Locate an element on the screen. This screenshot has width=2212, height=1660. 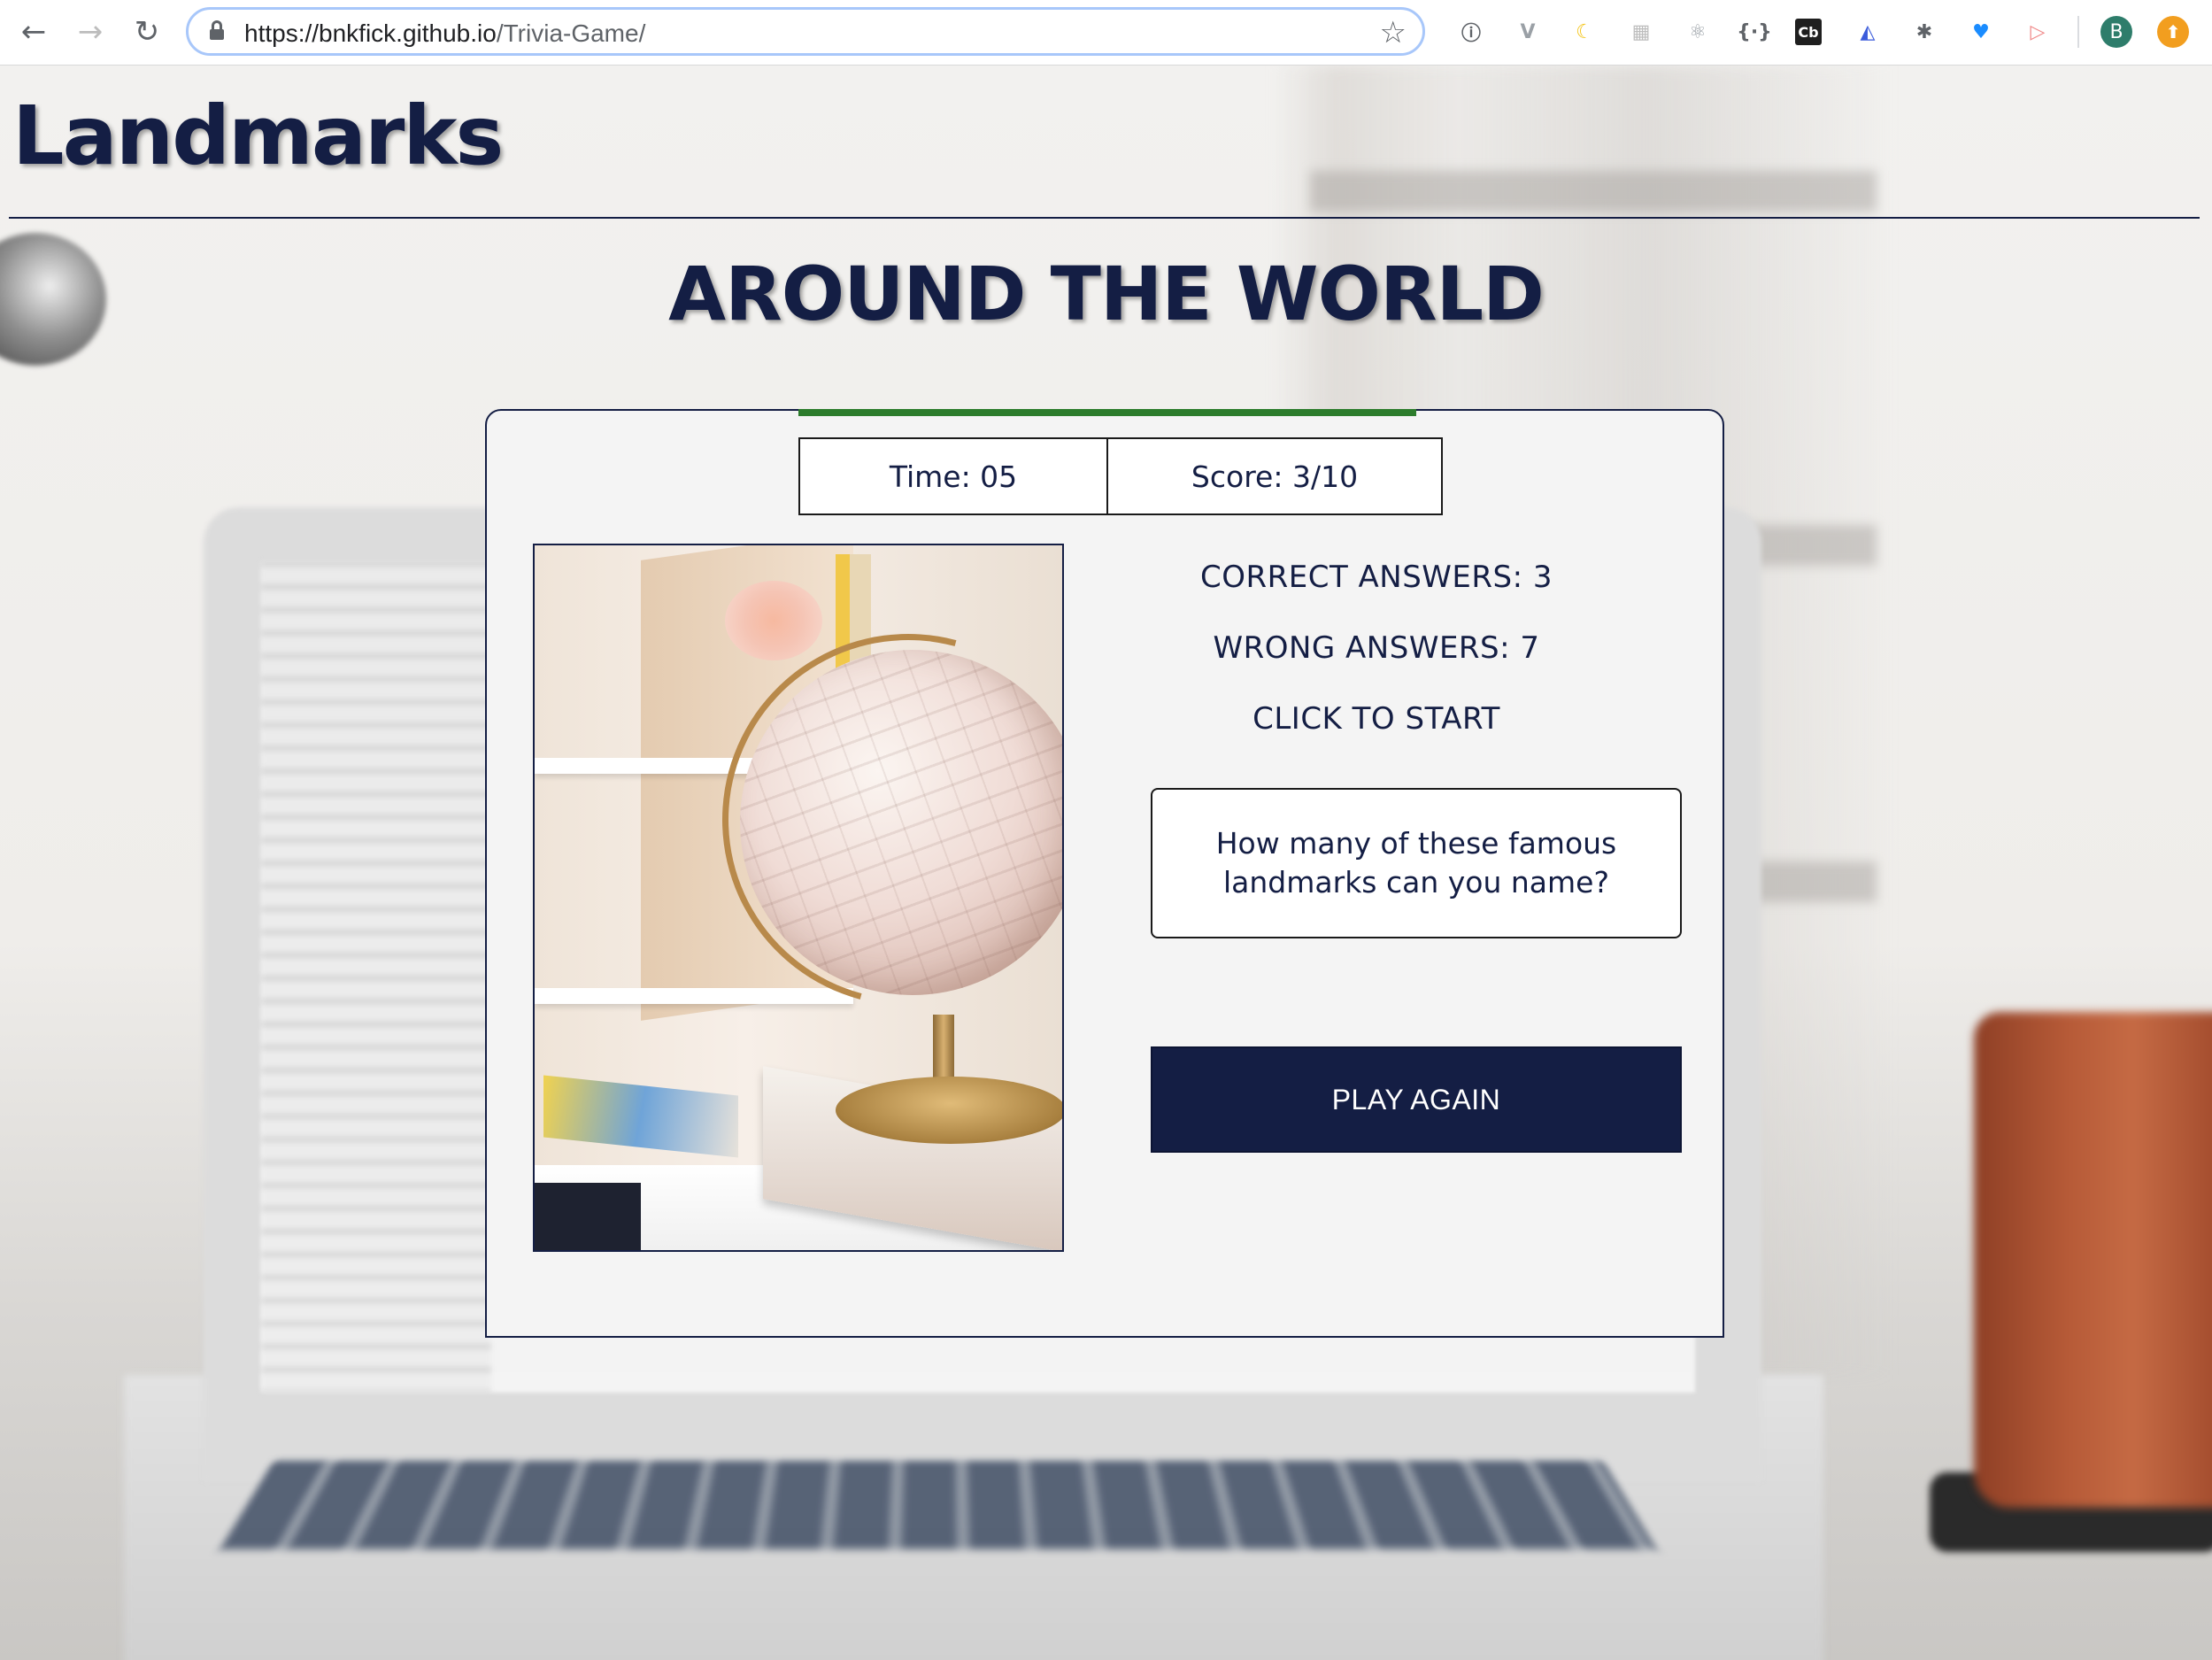
address-bar: https://bnkfick.github.io/Trivia-Game/ ☆ is located at coordinates (805, 31).